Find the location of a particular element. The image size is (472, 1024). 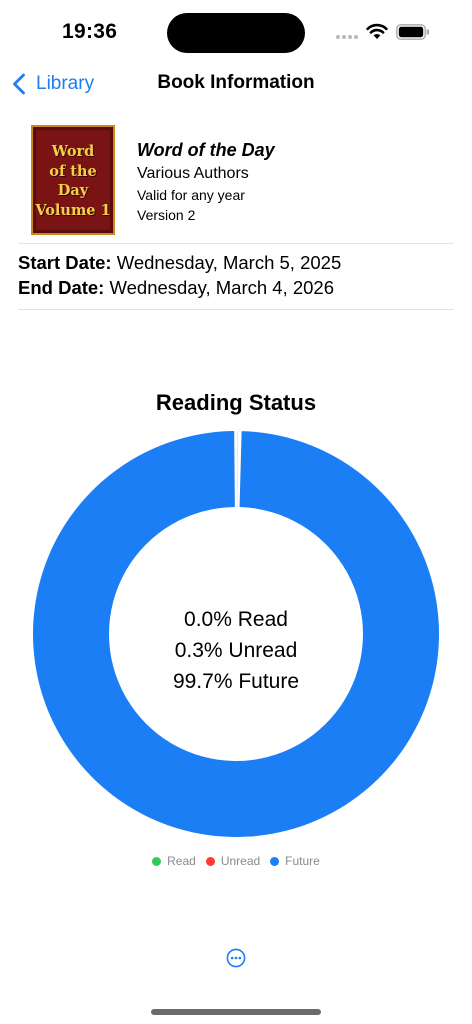

center-label-read: 0.0% Read is located at coordinates (236, 619).